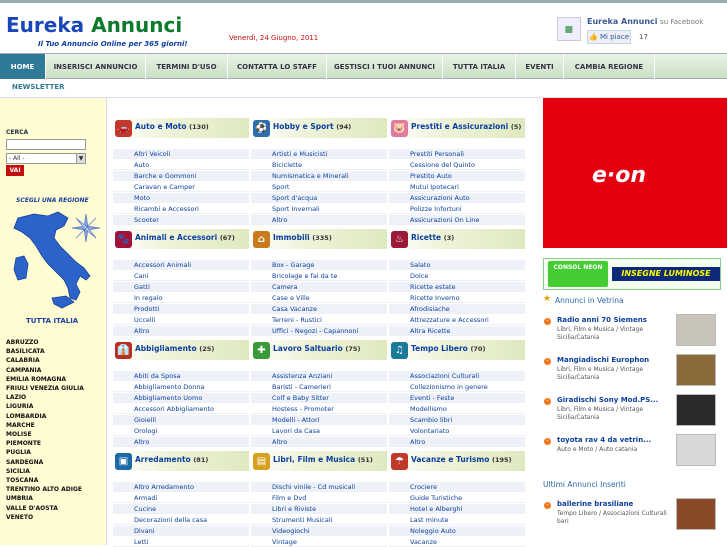 The image size is (727, 547). What do you see at coordinates (457, 542) in the screenshot?
I see `subcategory-link: Vacanze` at bounding box center [457, 542].